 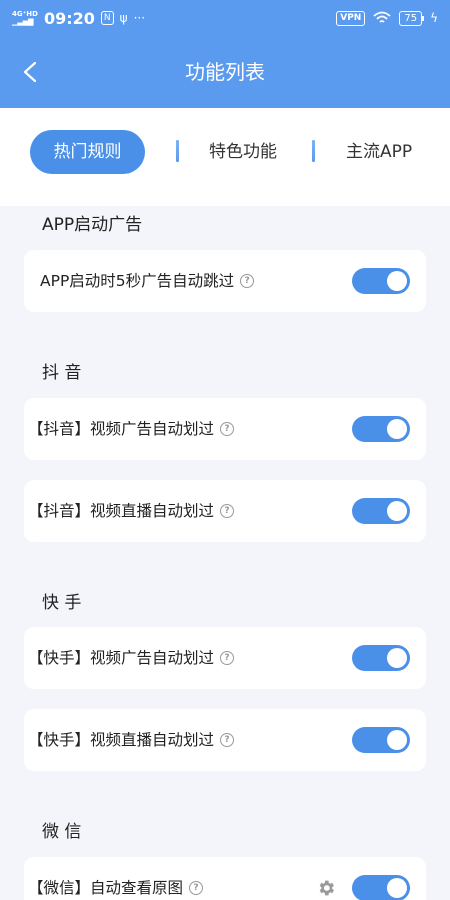 What do you see at coordinates (123, 18) in the screenshot?
I see `usb-icon: ψ` at bounding box center [123, 18].